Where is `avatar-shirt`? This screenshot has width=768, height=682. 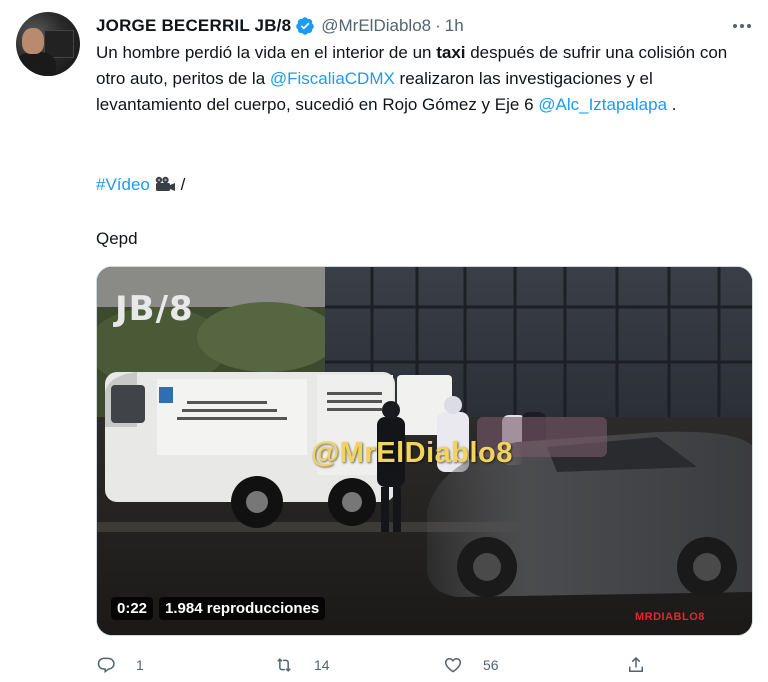
avatar-shirt is located at coordinates (36, 64).